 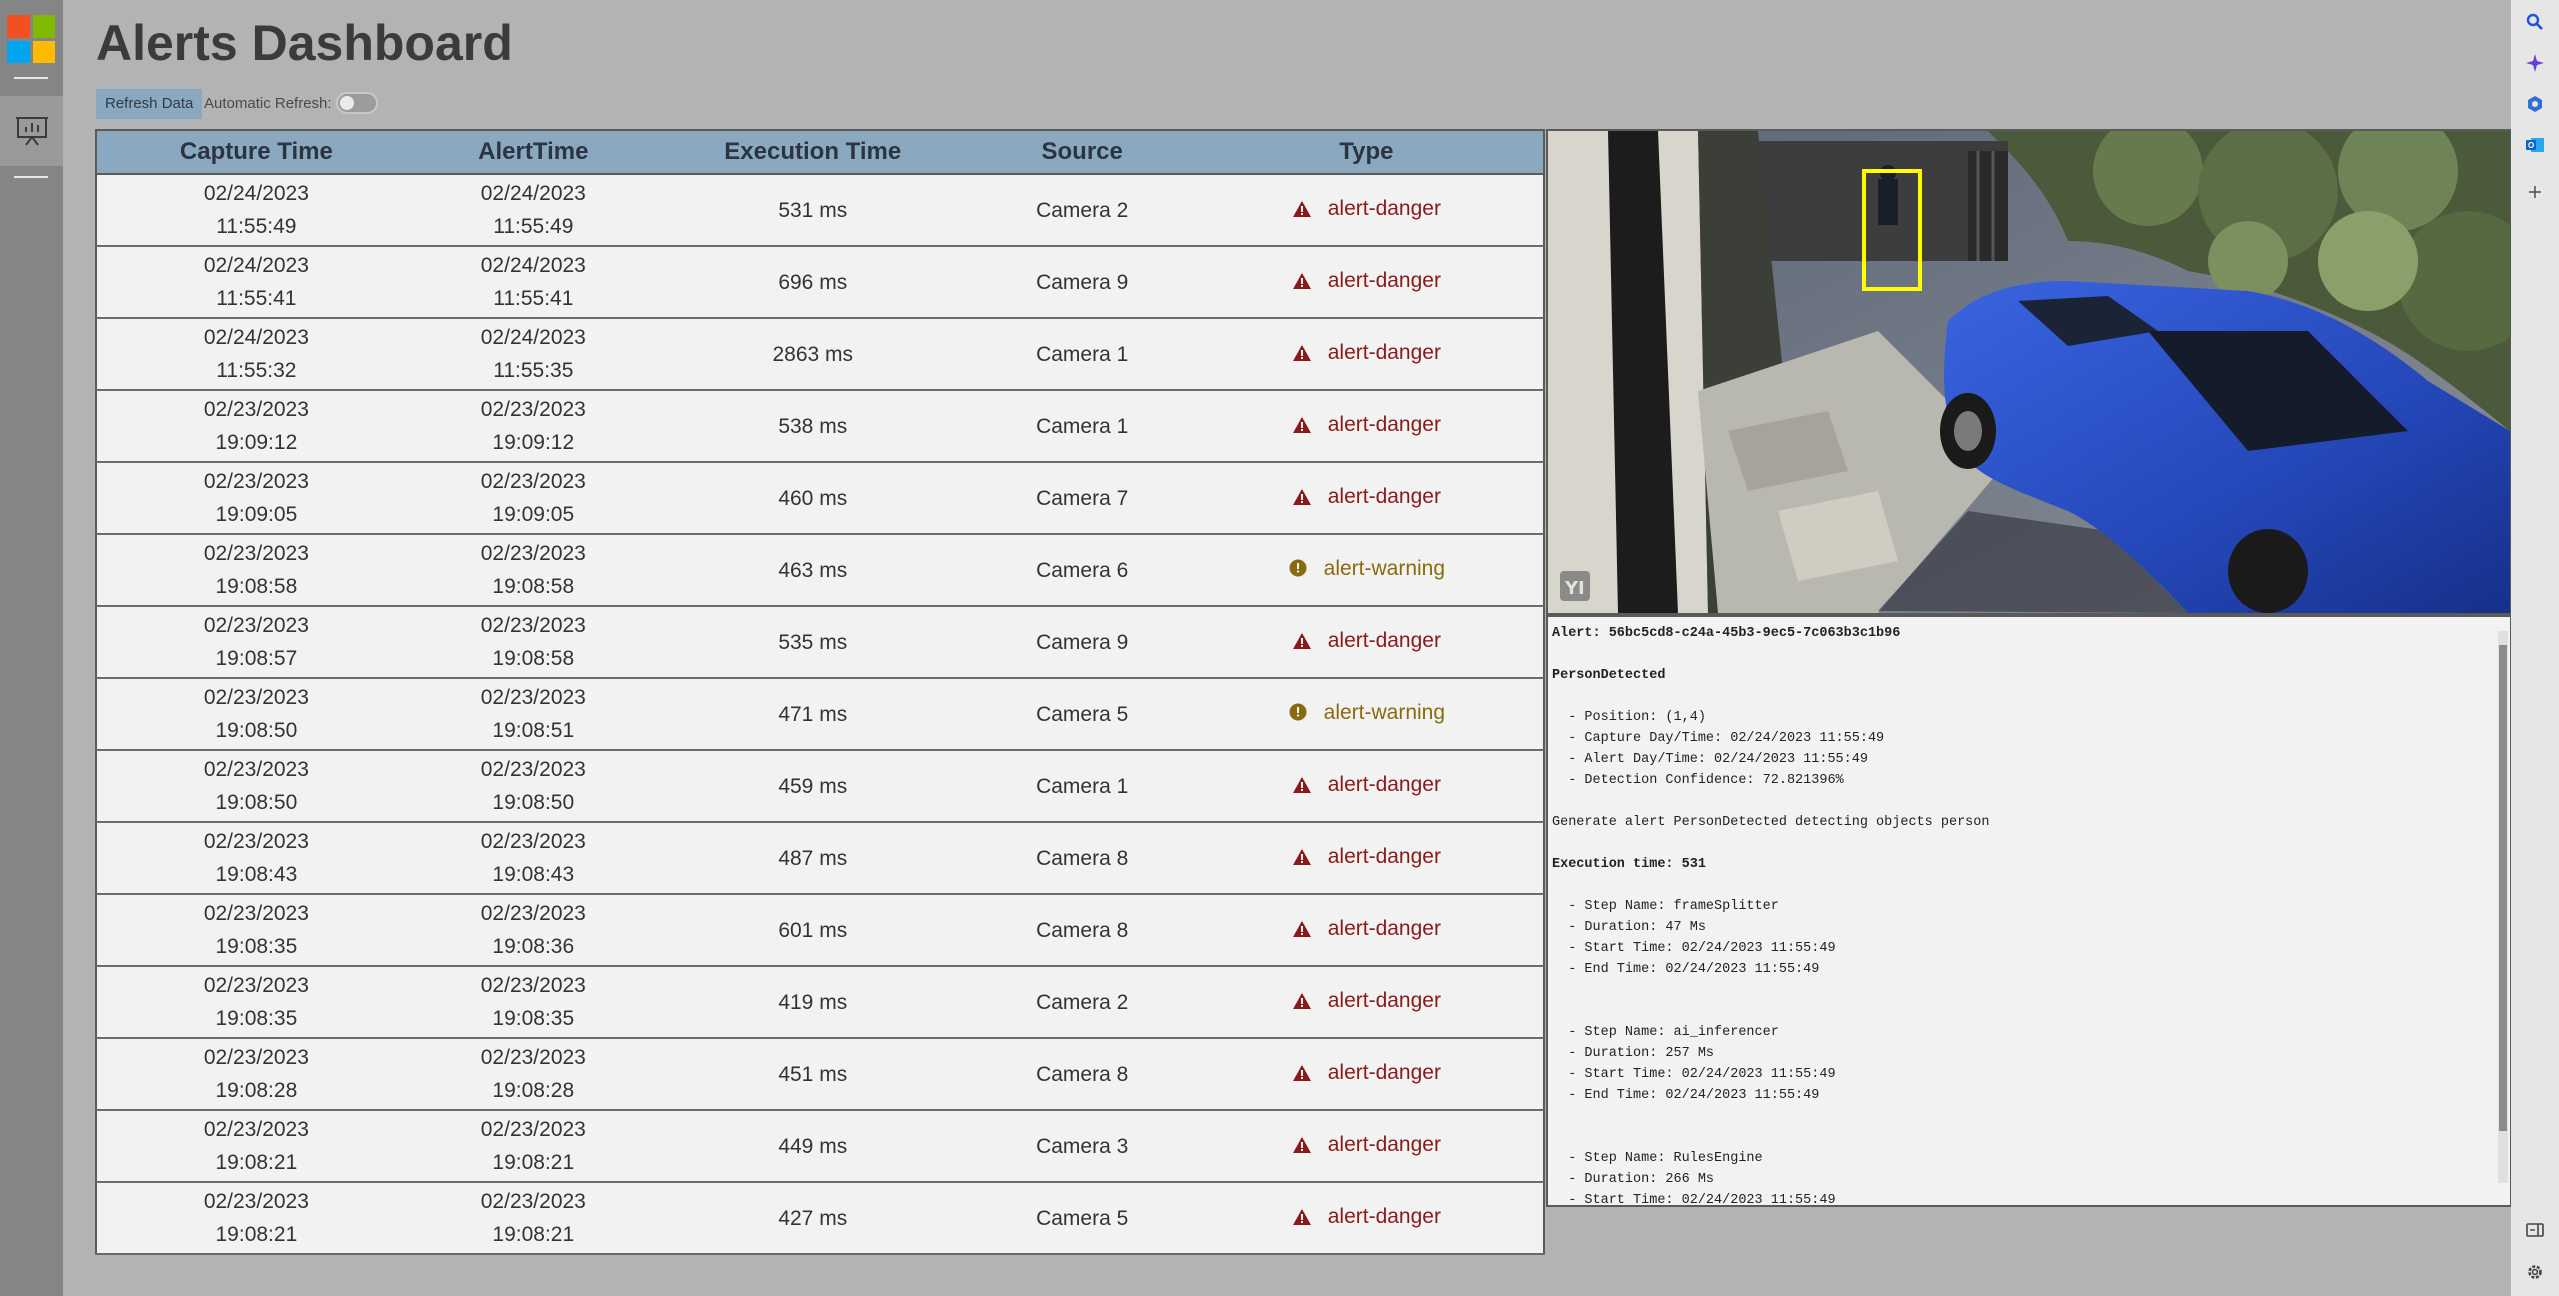 I want to click on cell-execution-time: 487 ms, so click(x=812, y=858).